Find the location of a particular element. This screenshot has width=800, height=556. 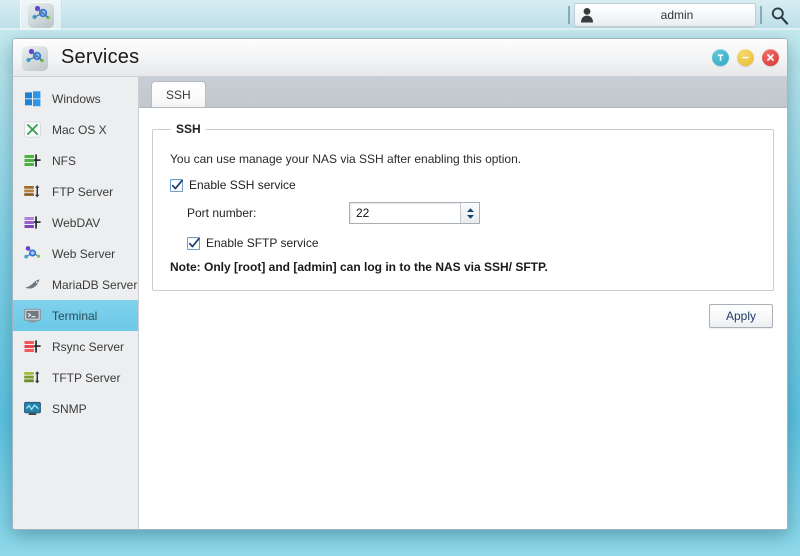

port-number-stepper is located at coordinates (414, 213).